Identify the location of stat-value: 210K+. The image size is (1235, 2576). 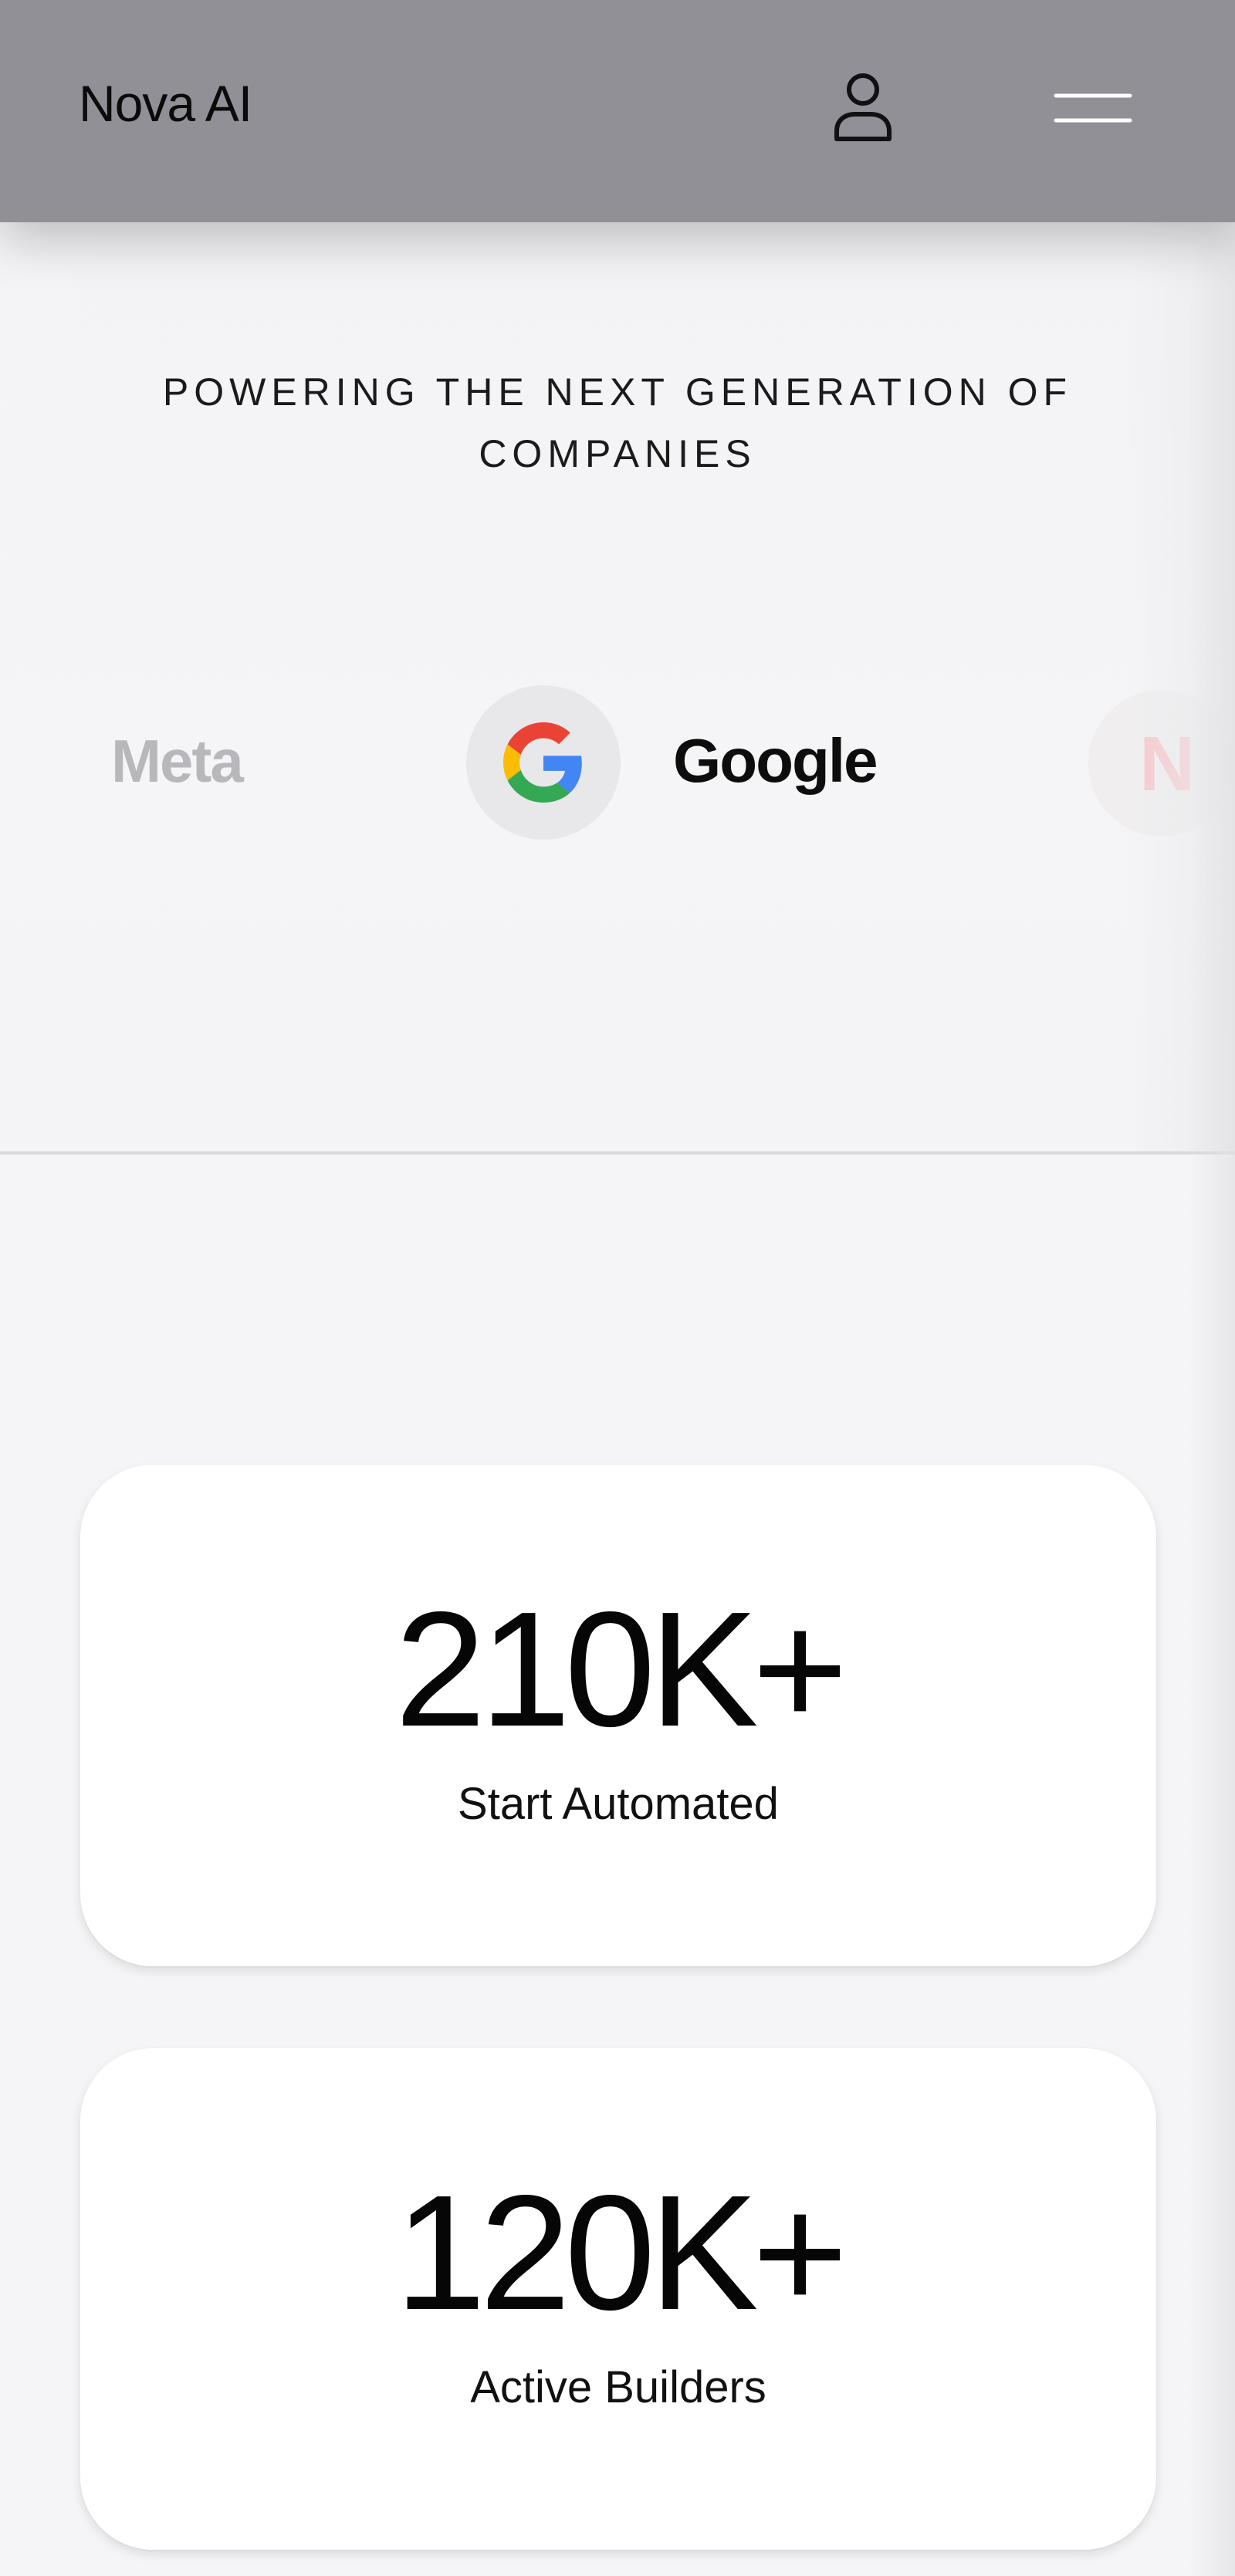
(621, 1668).